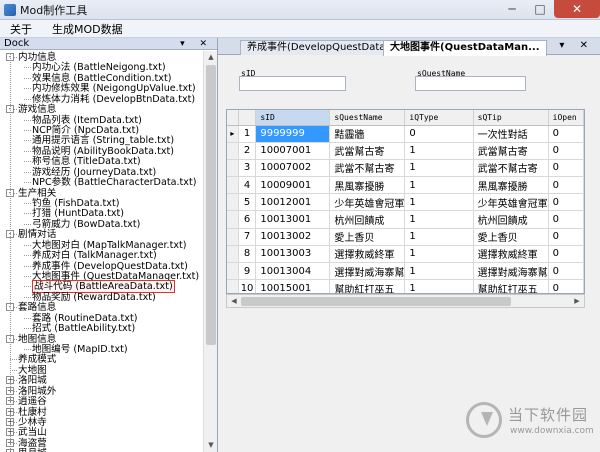 The height and width of the screenshot is (452, 600). What do you see at coordinates (37, 307) in the screenshot?
I see `tree-group: 套路信息` at bounding box center [37, 307].